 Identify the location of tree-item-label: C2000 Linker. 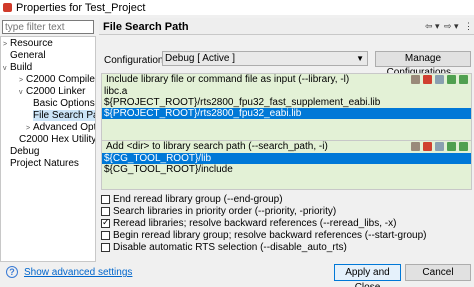
(56, 91).